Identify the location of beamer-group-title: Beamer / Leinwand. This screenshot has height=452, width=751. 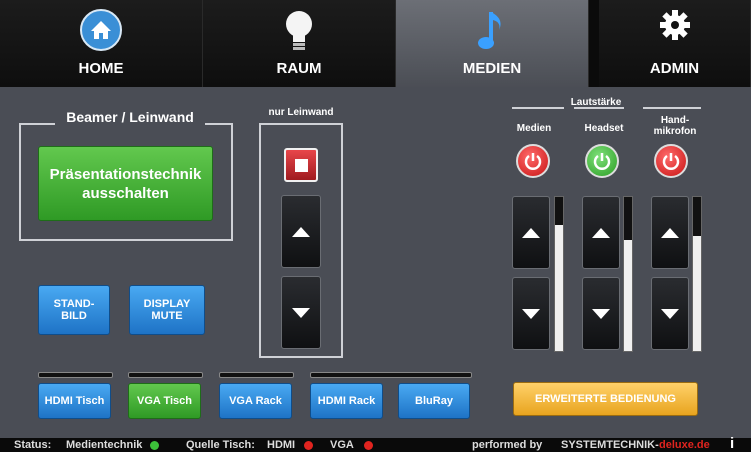
(130, 117).